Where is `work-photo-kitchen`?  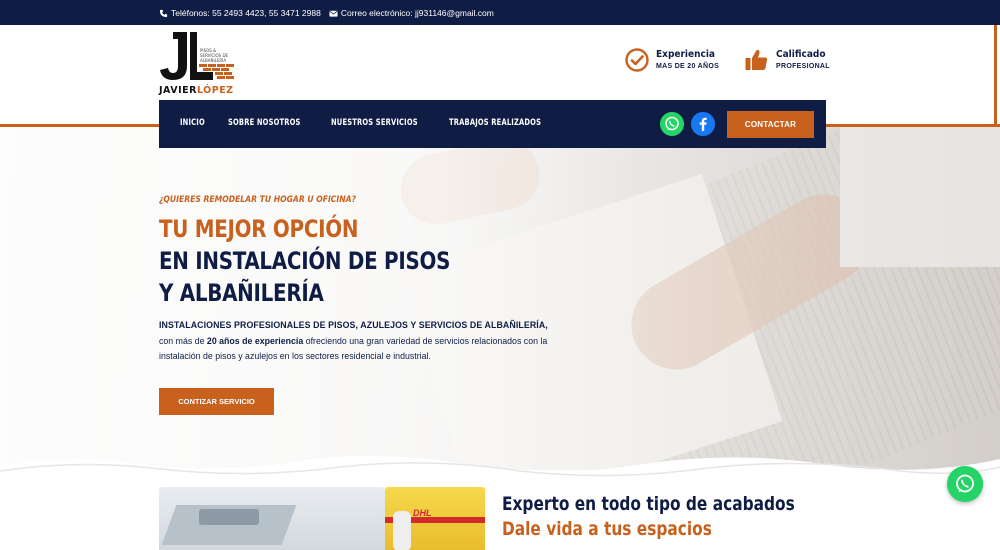
work-photo-kitchen is located at coordinates (272, 518).